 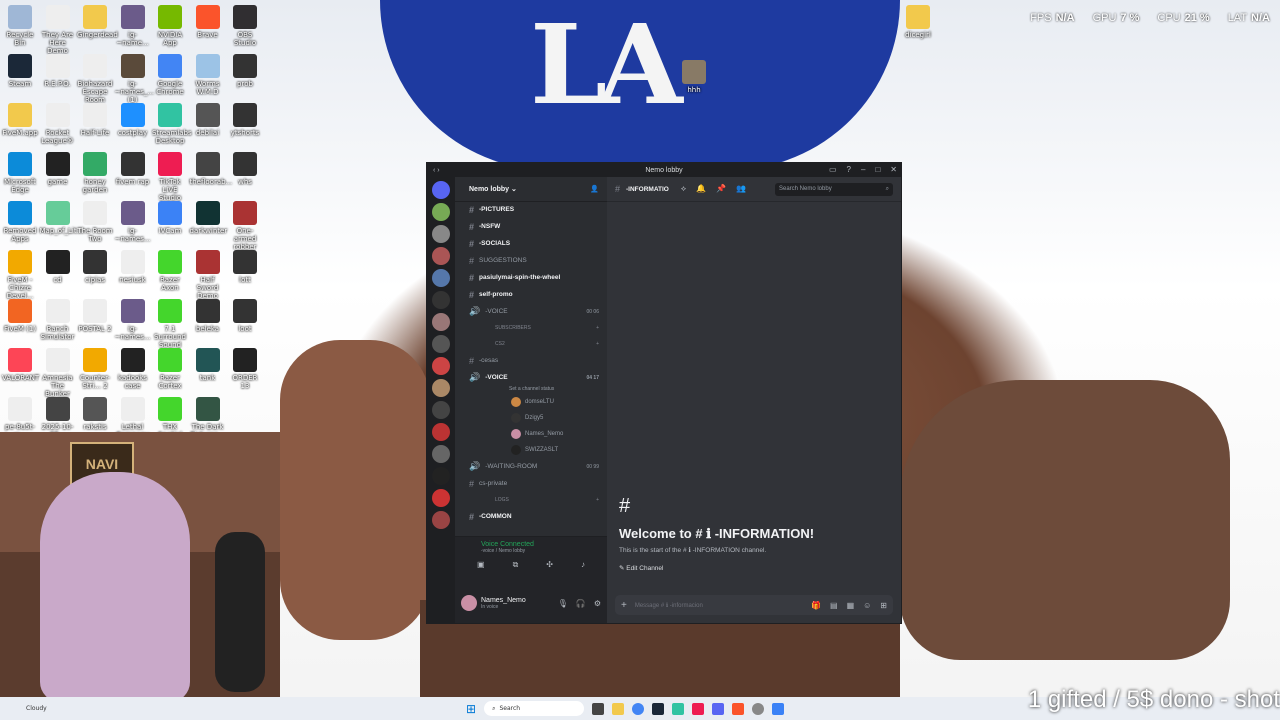 I want to click on voice-channel-status: Set a channel status, so click(x=531, y=390).